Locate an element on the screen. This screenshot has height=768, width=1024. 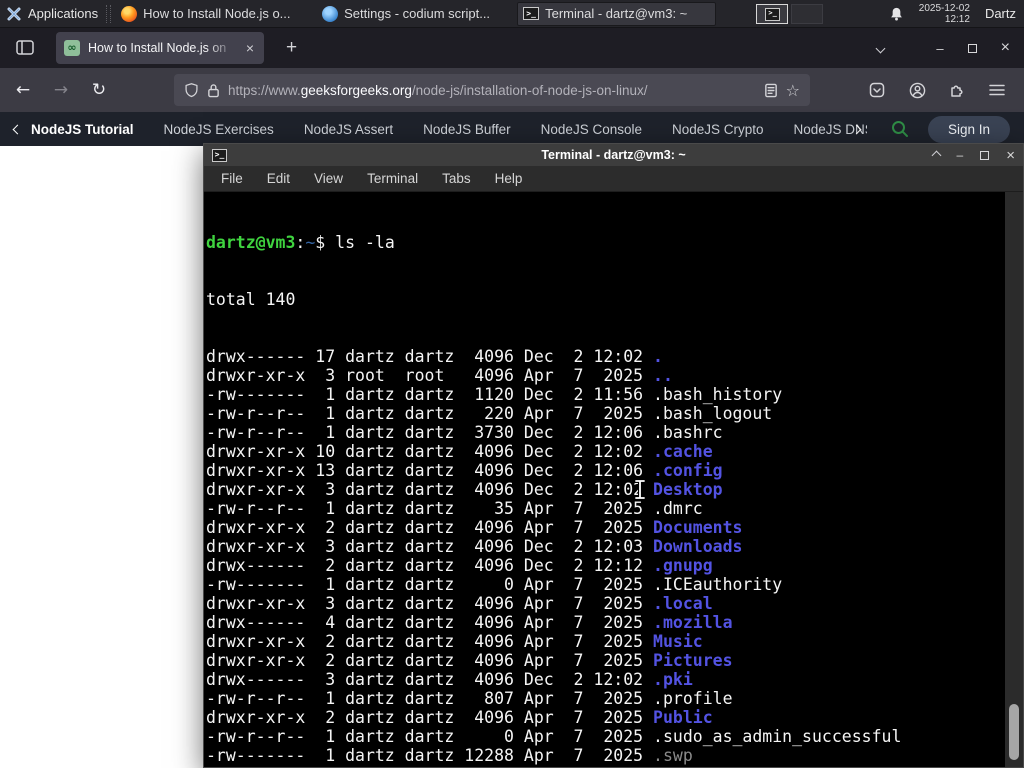
url-host: geeksforgeeks.org is located at coordinates (356, 90).